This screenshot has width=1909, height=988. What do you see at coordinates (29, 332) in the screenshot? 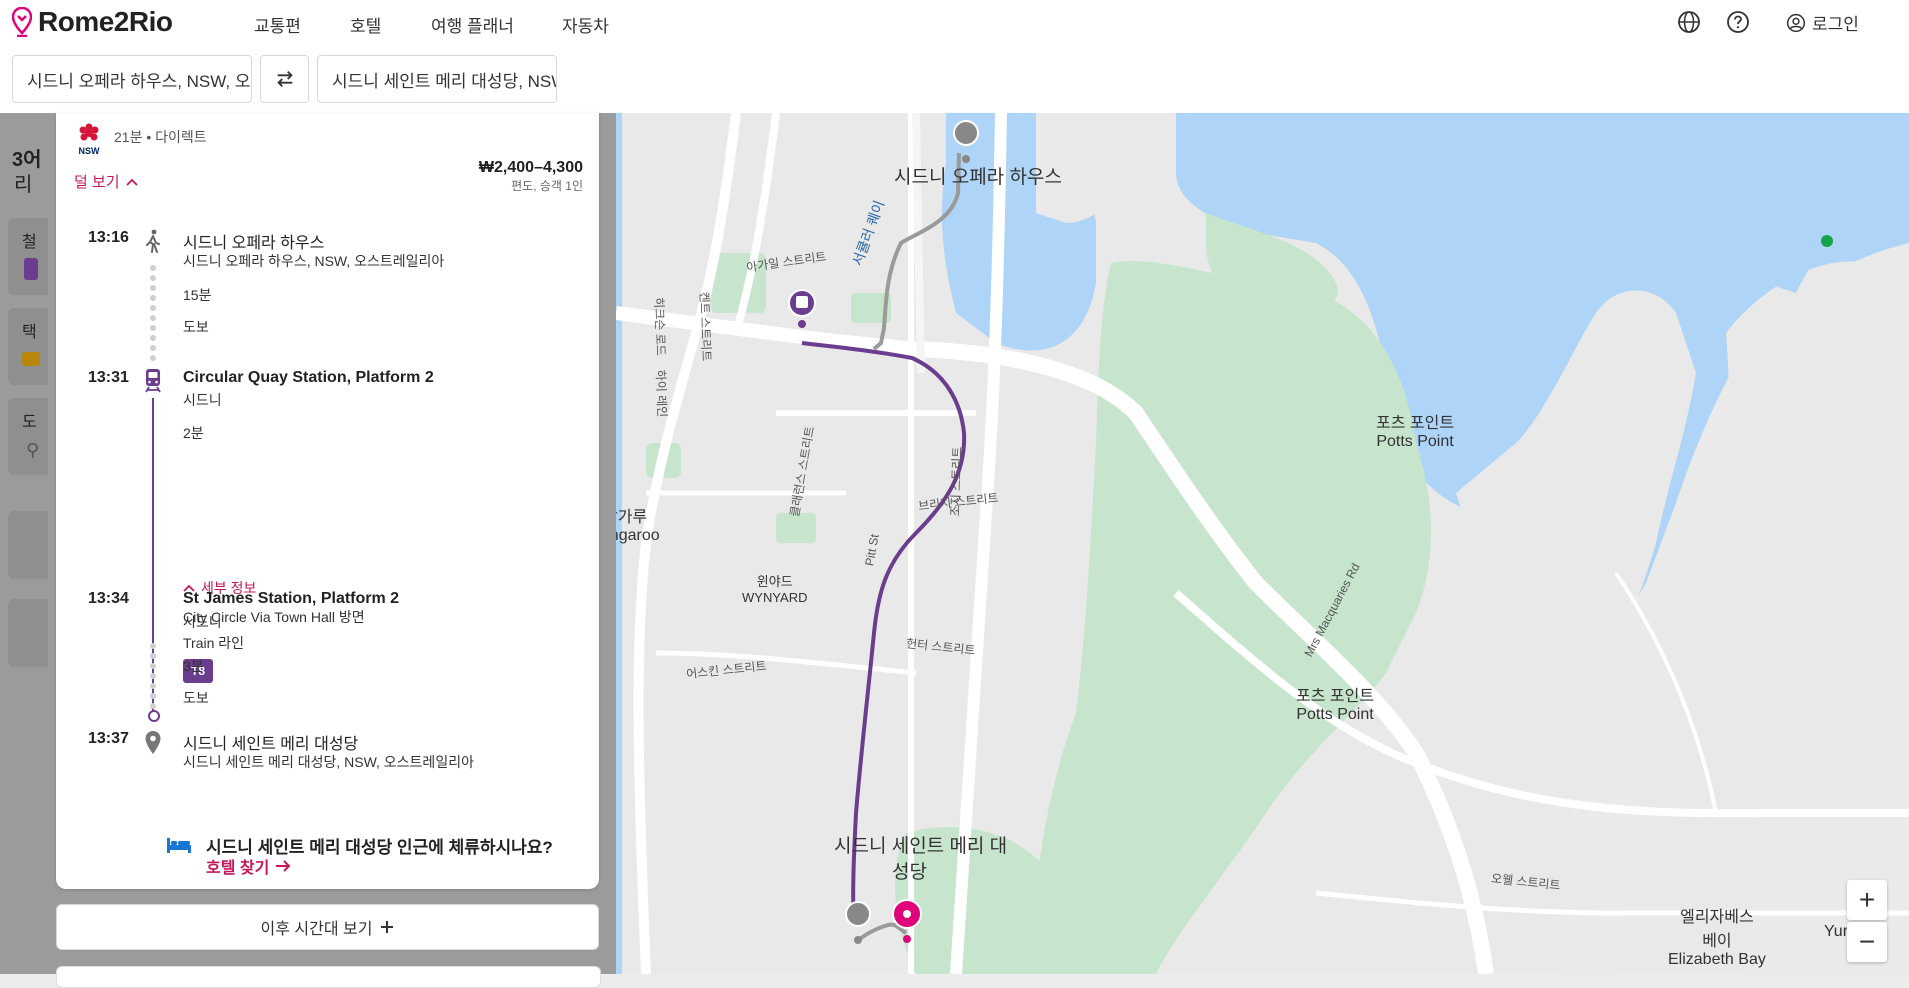
I see `backdrop-card-label: 택` at bounding box center [29, 332].